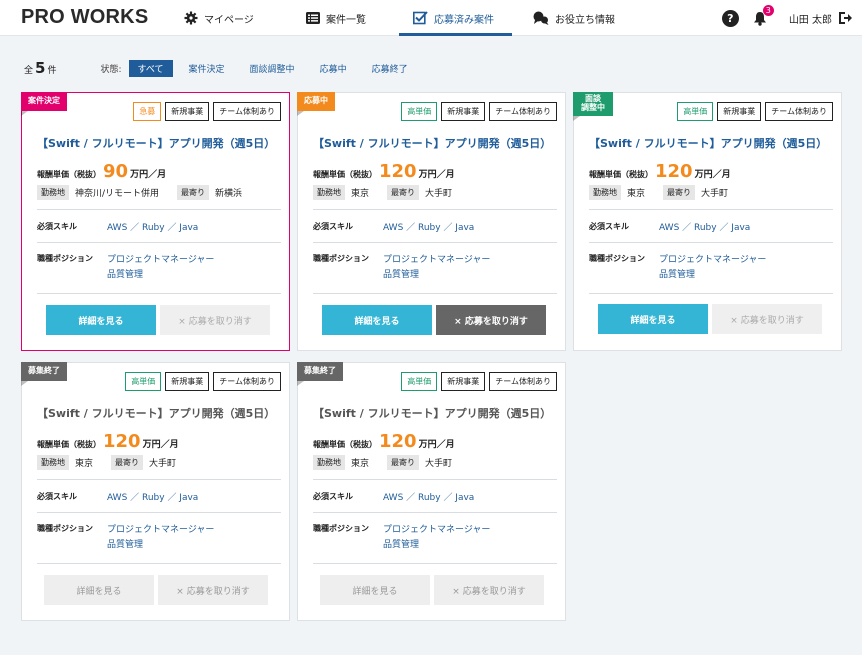  I want to click on status-filter-bar: 全 5 件 状態: すべて 案件決定 面談調整中 応募中 応募終了, so click(220, 68).